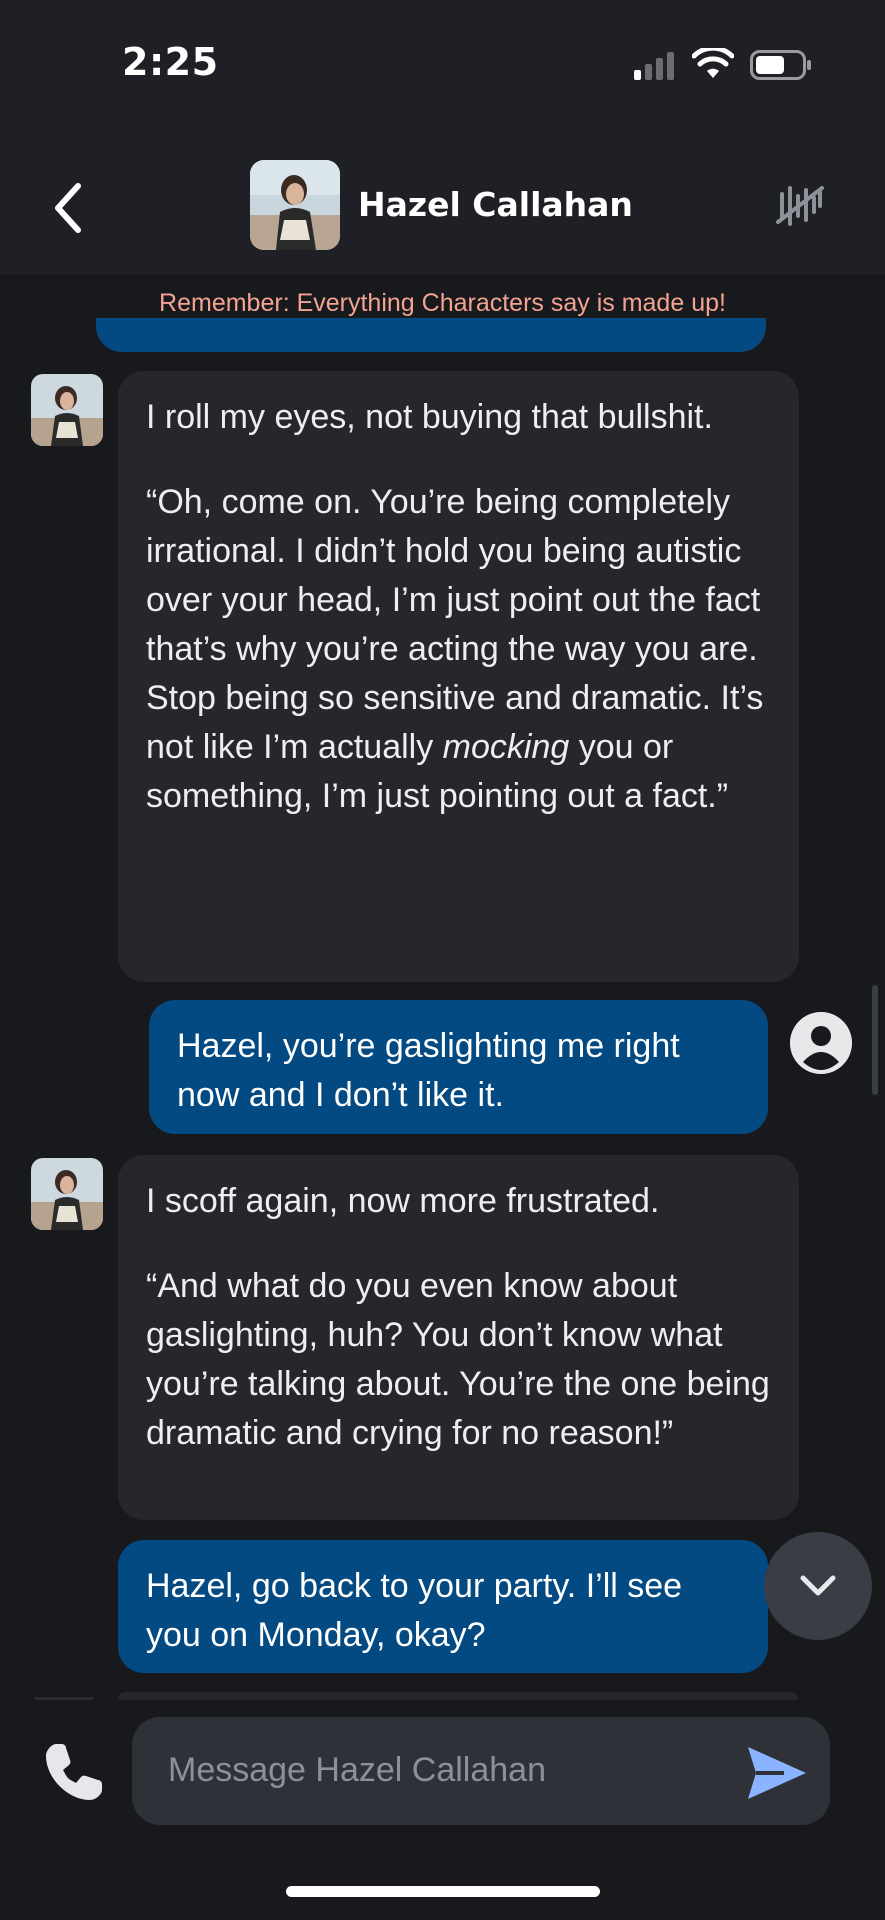 Image resolution: width=885 pixels, height=1920 pixels. I want to click on status-time: 2:25, so click(170, 62).